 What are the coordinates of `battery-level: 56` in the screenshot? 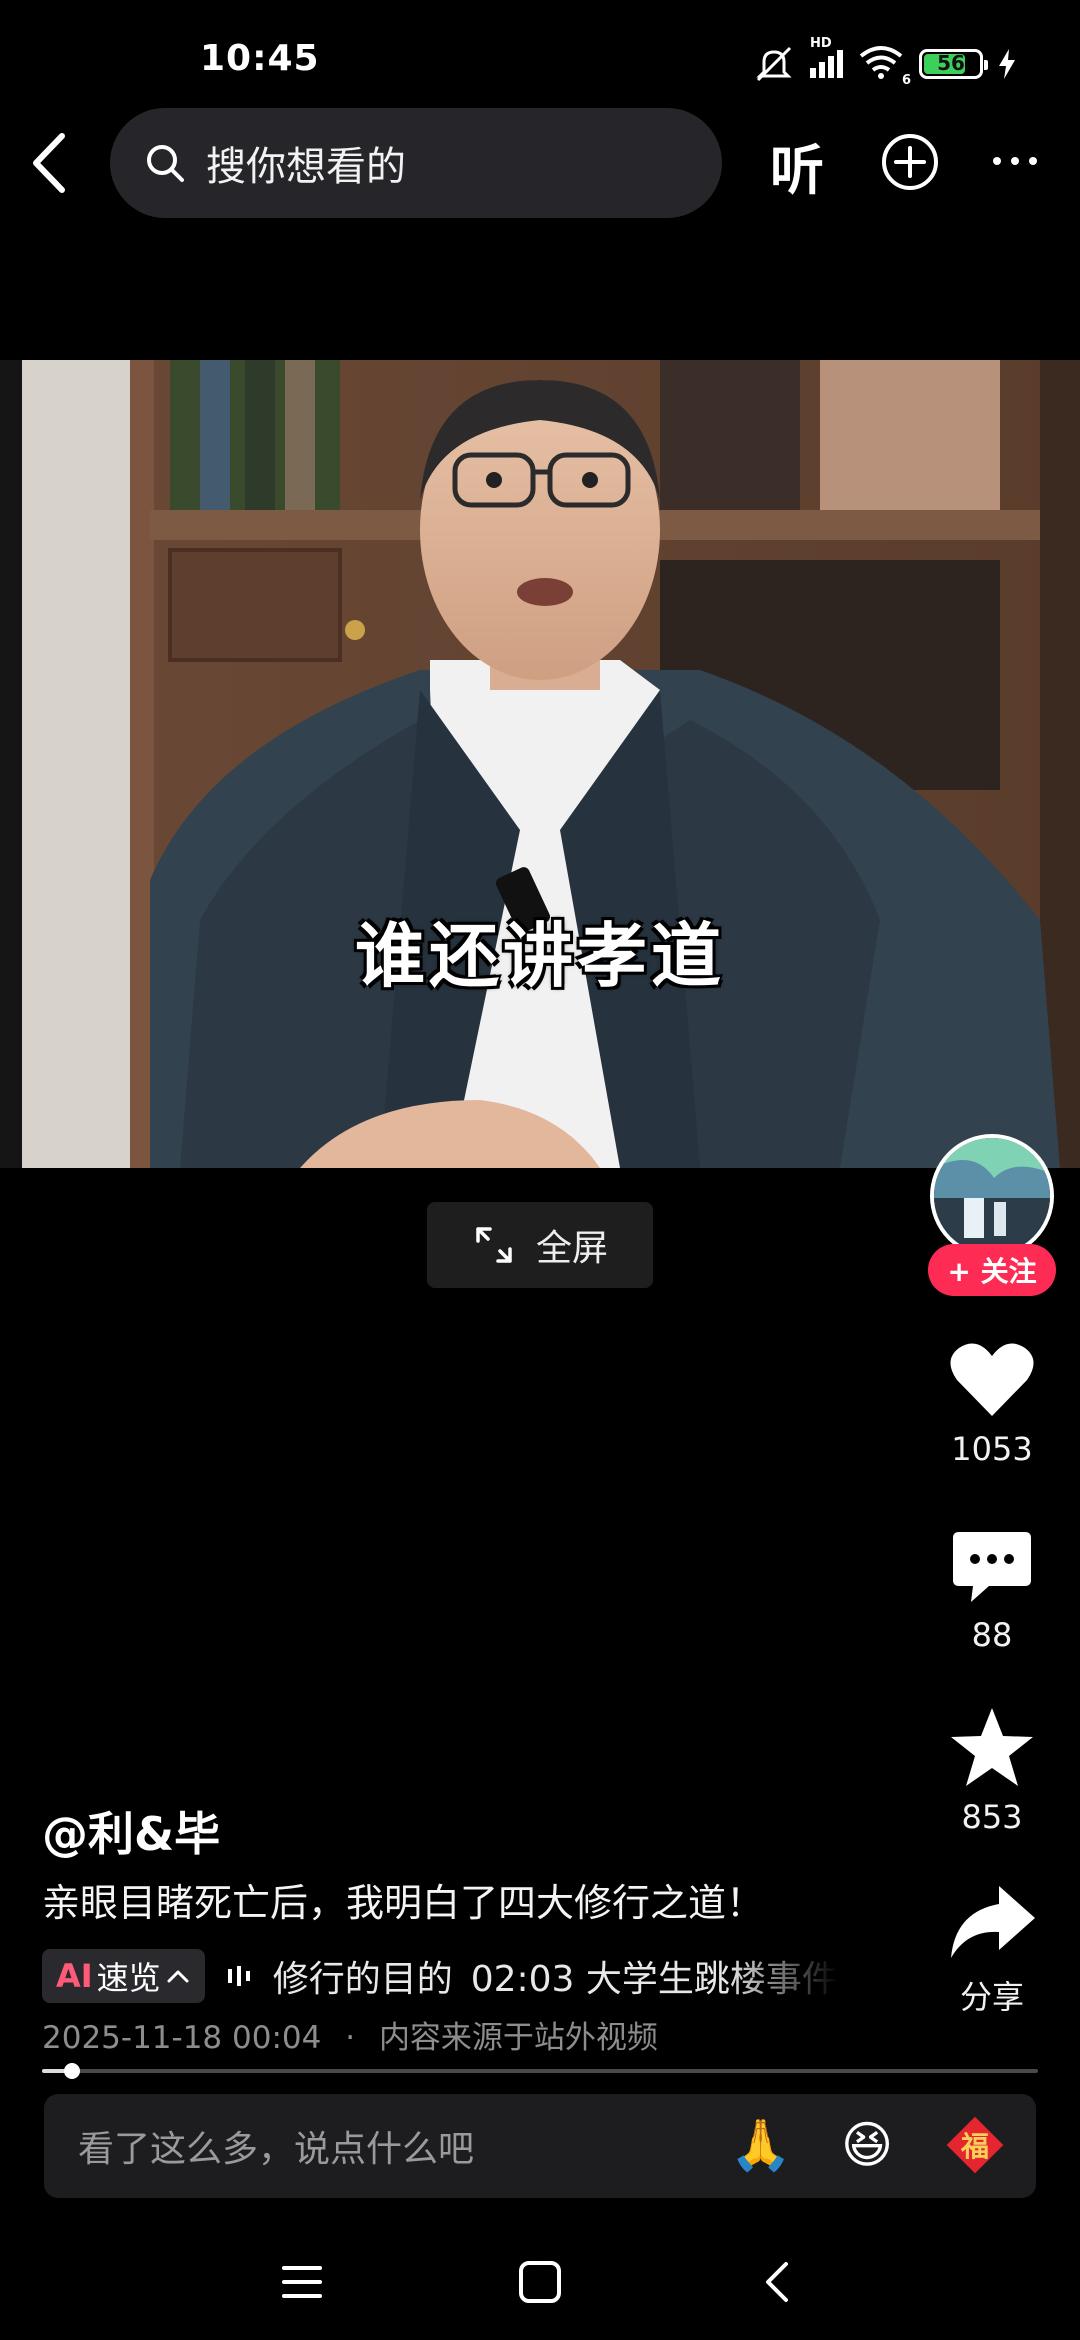 It's located at (951, 63).